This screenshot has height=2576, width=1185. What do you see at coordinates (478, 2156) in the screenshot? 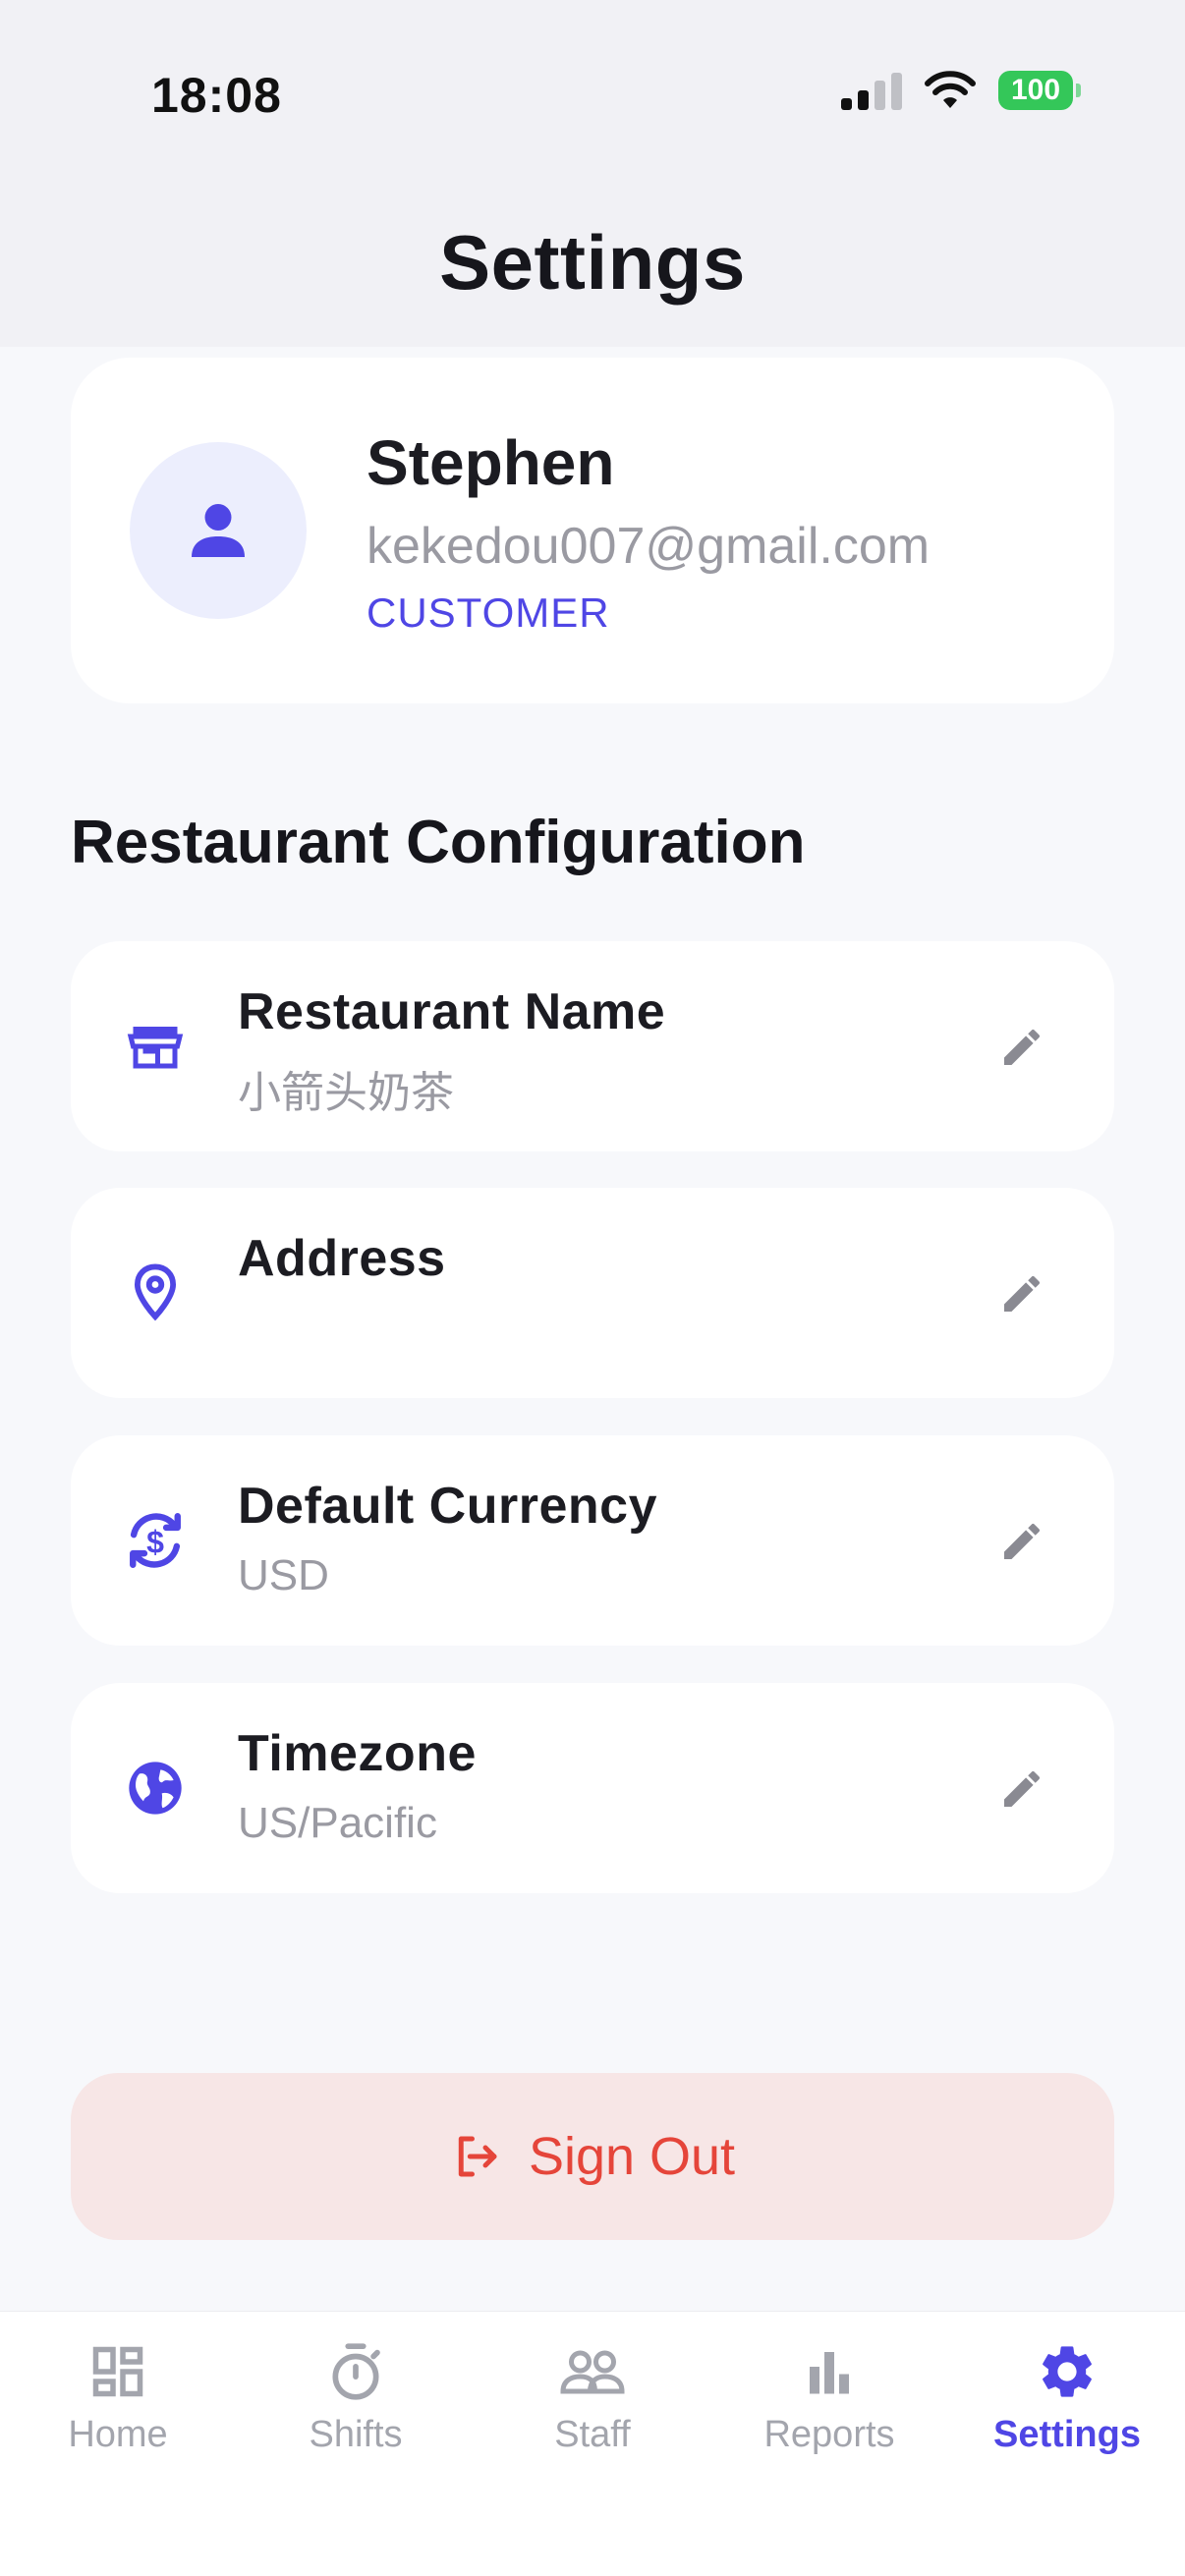
I see `logout-icon` at bounding box center [478, 2156].